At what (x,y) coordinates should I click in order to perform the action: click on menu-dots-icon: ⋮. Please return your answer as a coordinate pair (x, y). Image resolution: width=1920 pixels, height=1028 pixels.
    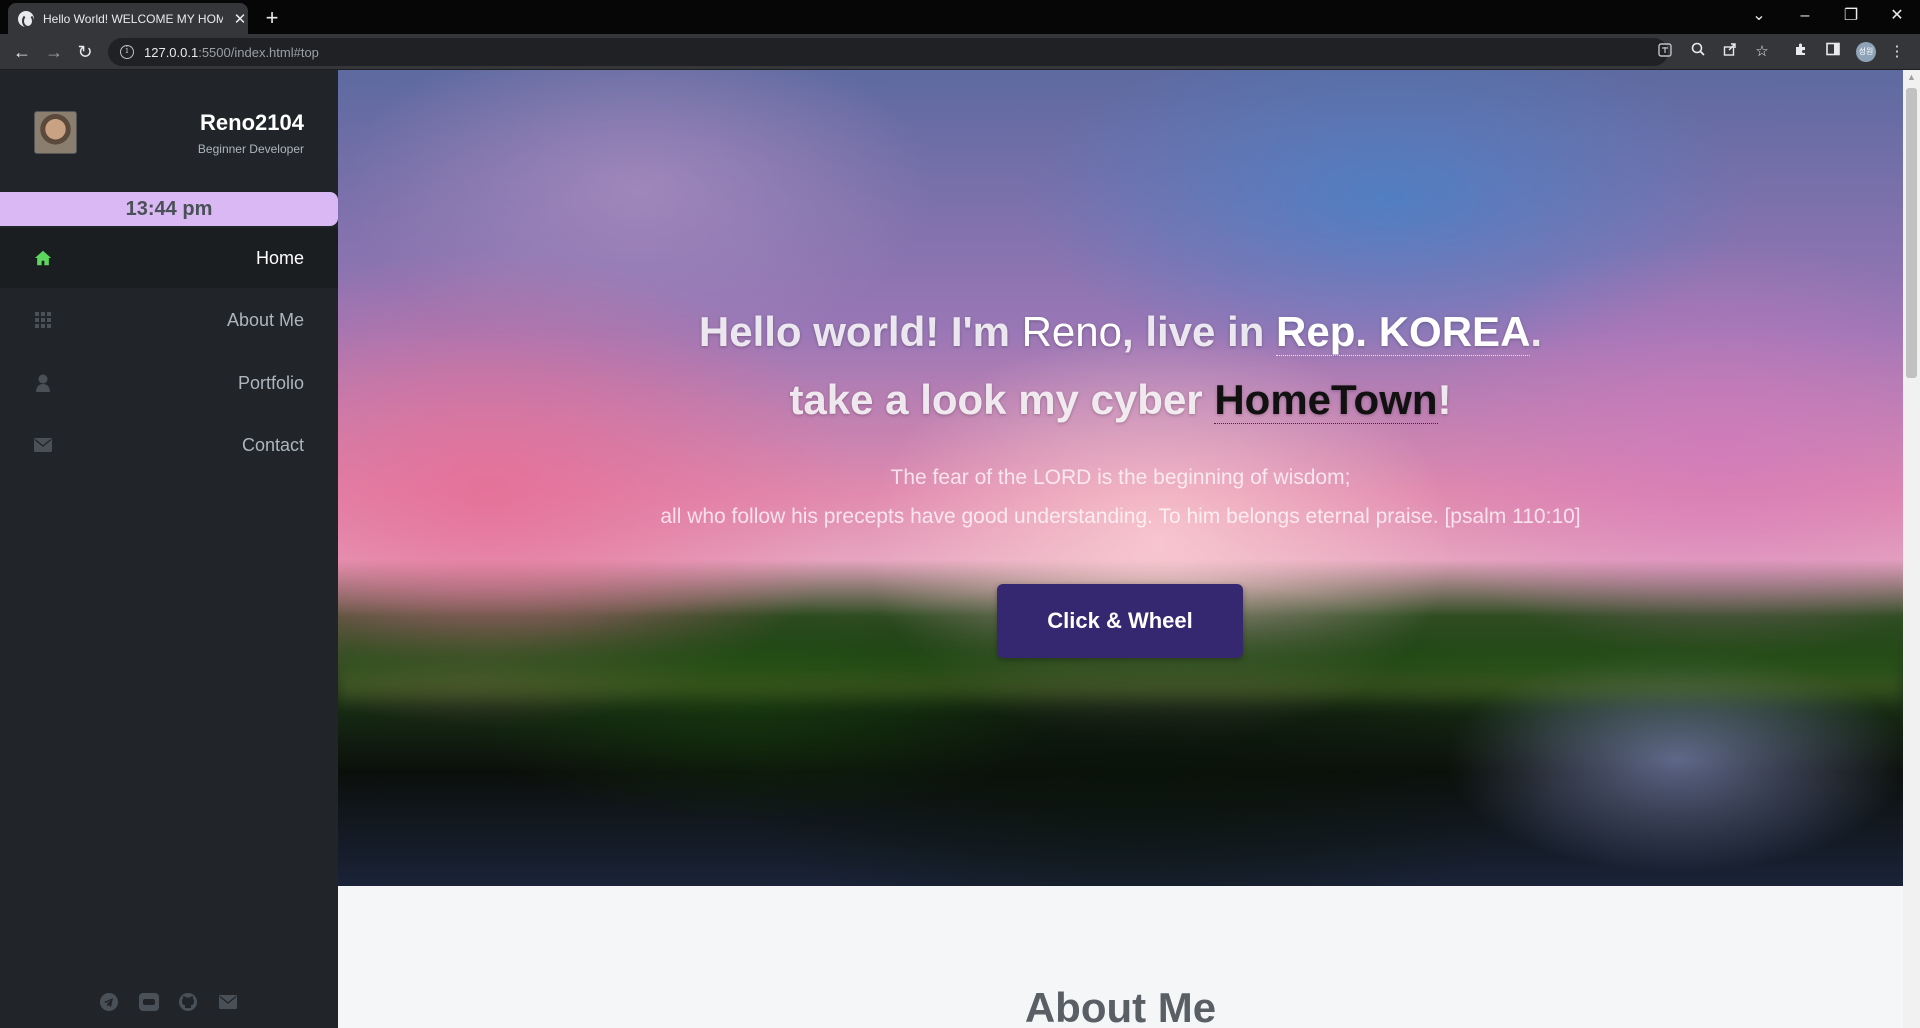
    Looking at the image, I should click on (1897, 52).